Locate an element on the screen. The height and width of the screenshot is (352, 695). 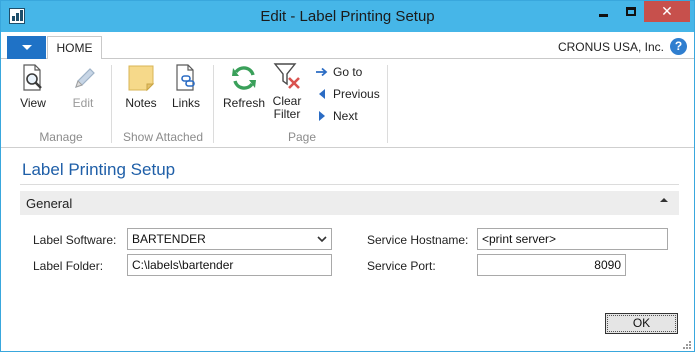
edit-label: Edit is located at coordinates (83, 103).